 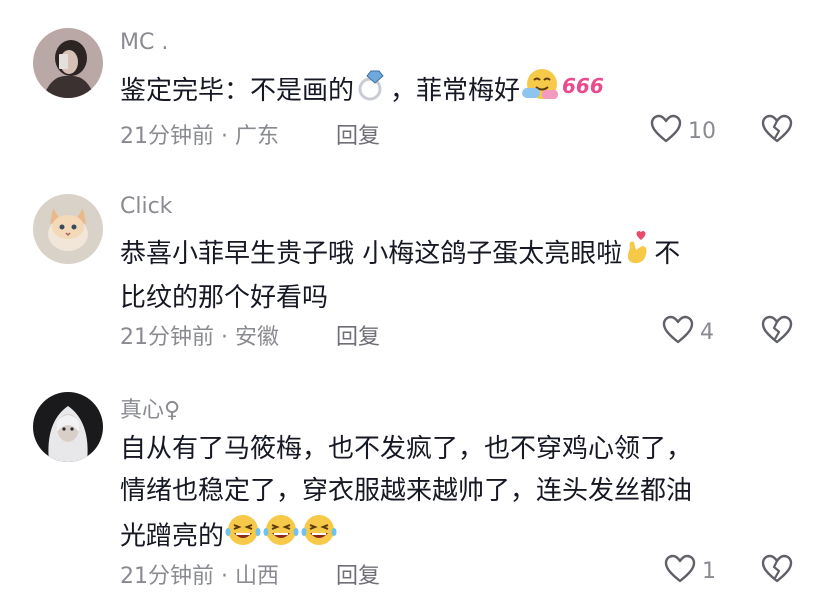 I want to click on comment-text-part: 光蹭亮的, so click(x=172, y=536).